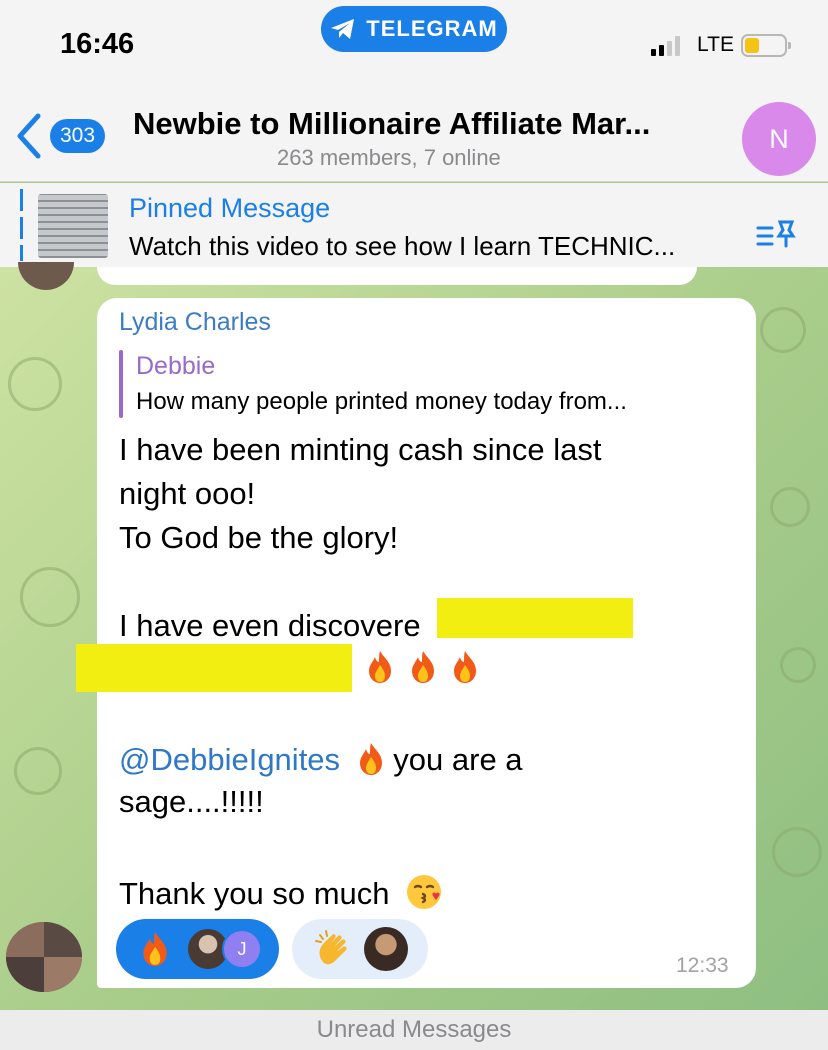 The width and height of the screenshot is (828, 1050). I want to click on message-time: 12:33, so click(702, 965).